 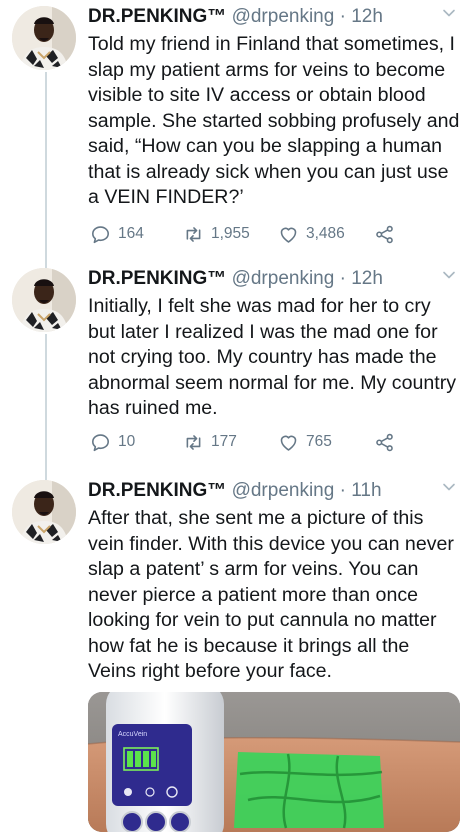 I want to click on like-count: 765, so click(x=319, y=441).